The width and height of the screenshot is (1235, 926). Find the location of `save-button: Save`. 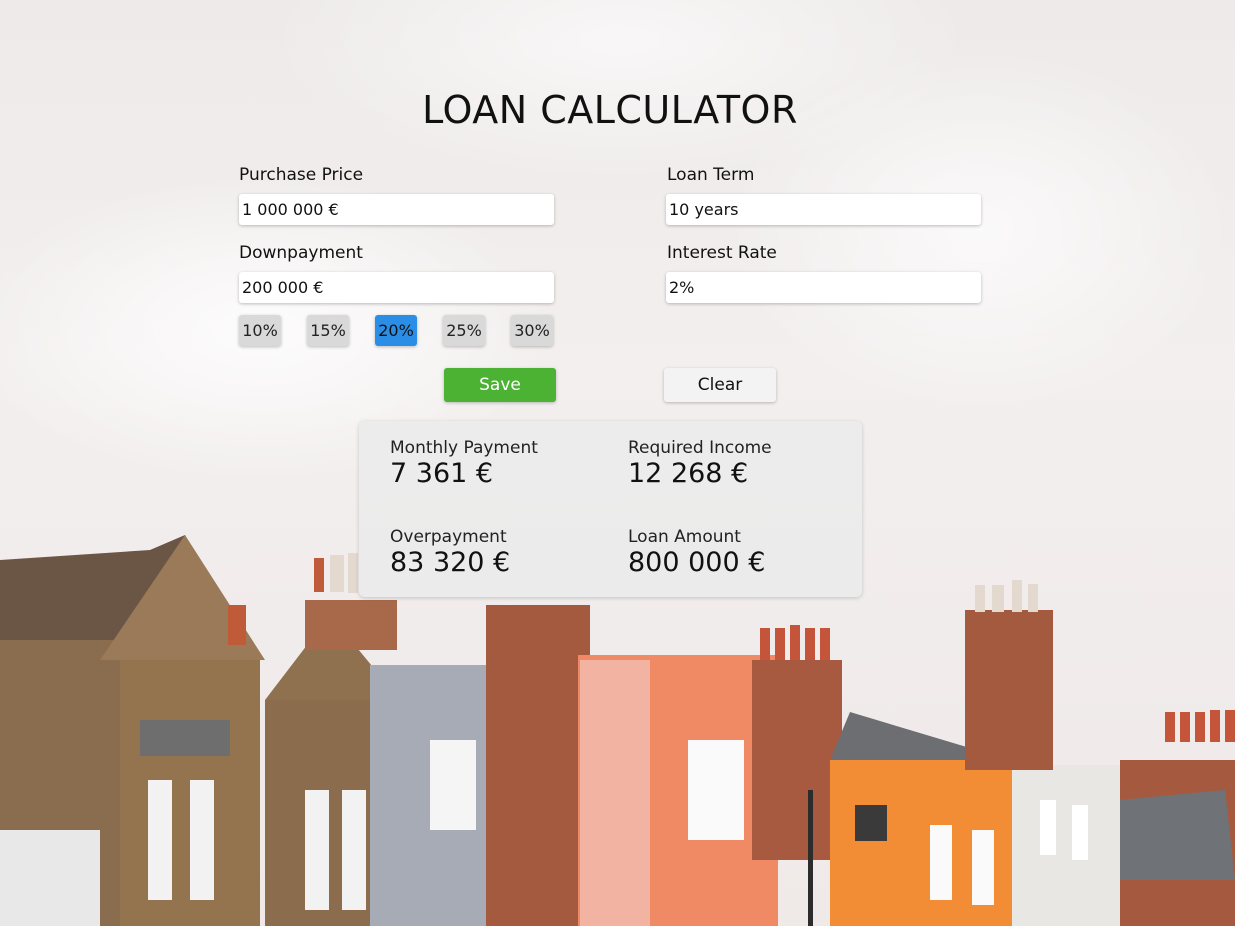

save-button: Save is located at coordinates (500, 385).